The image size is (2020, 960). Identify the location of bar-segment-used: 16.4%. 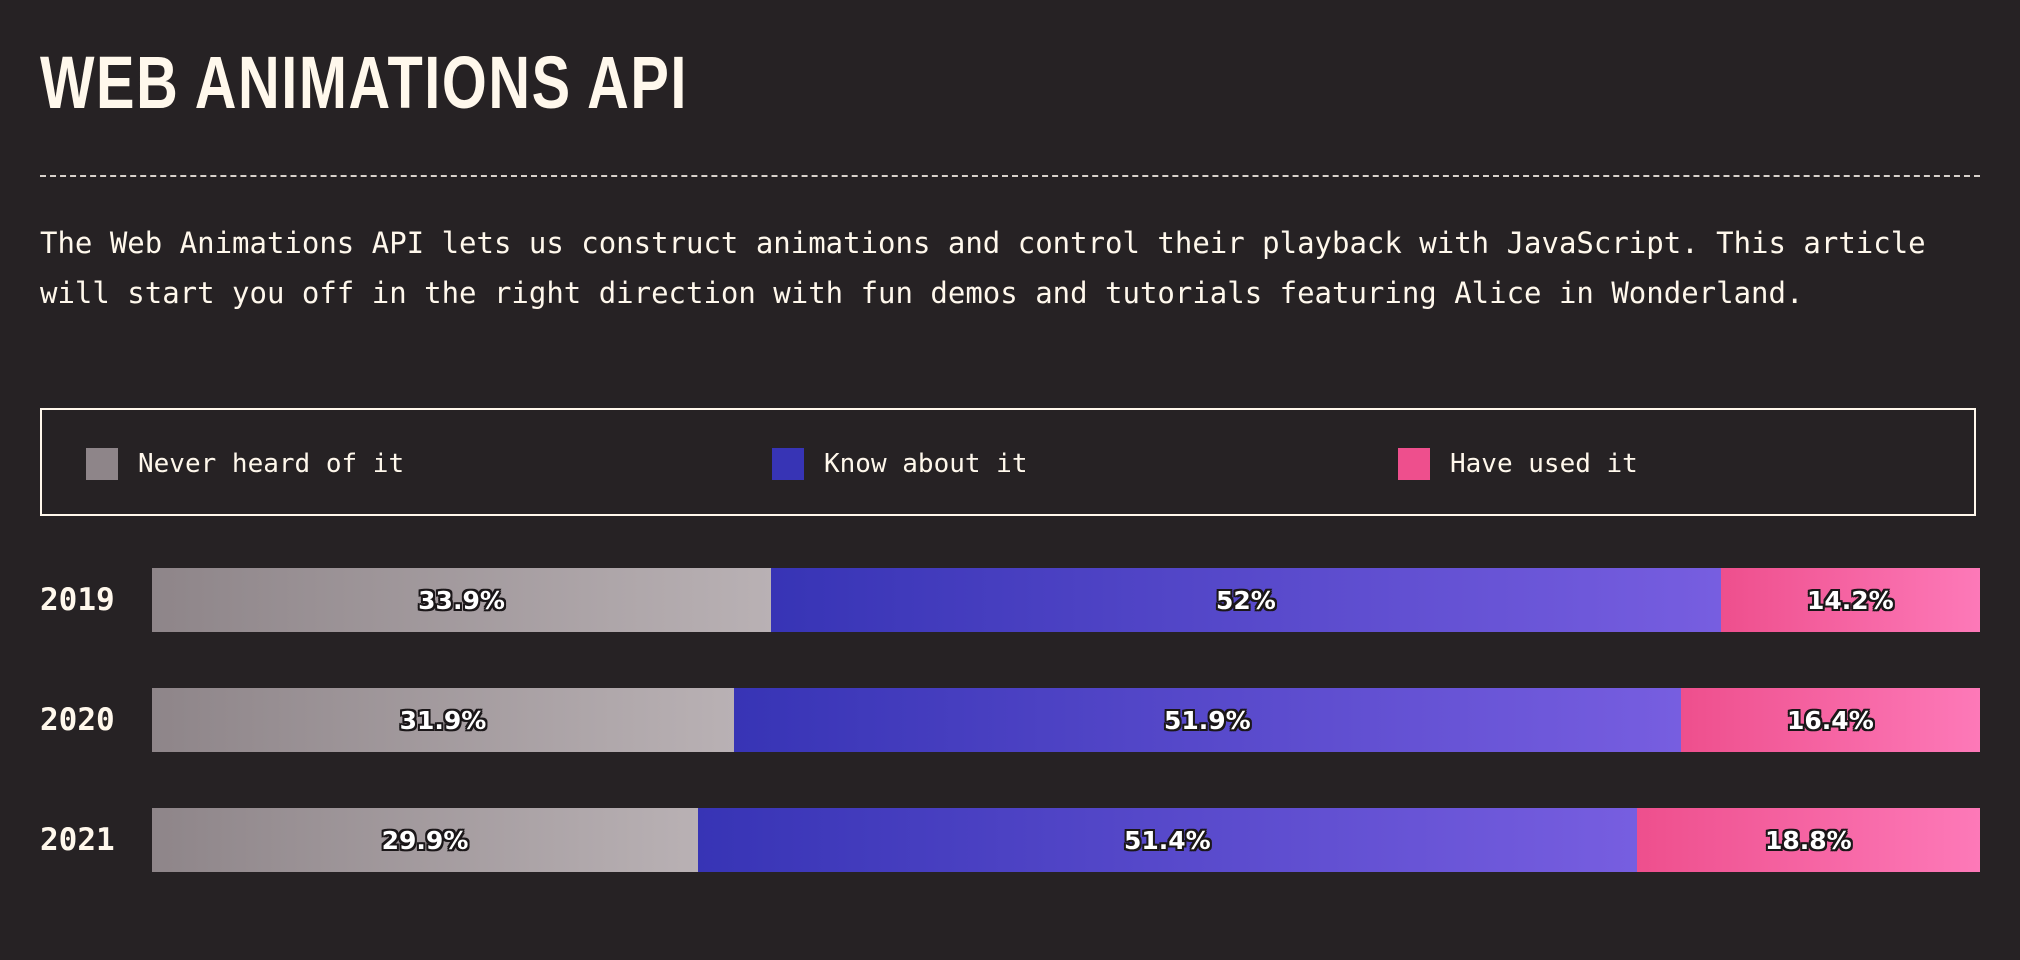
(1830, 720).